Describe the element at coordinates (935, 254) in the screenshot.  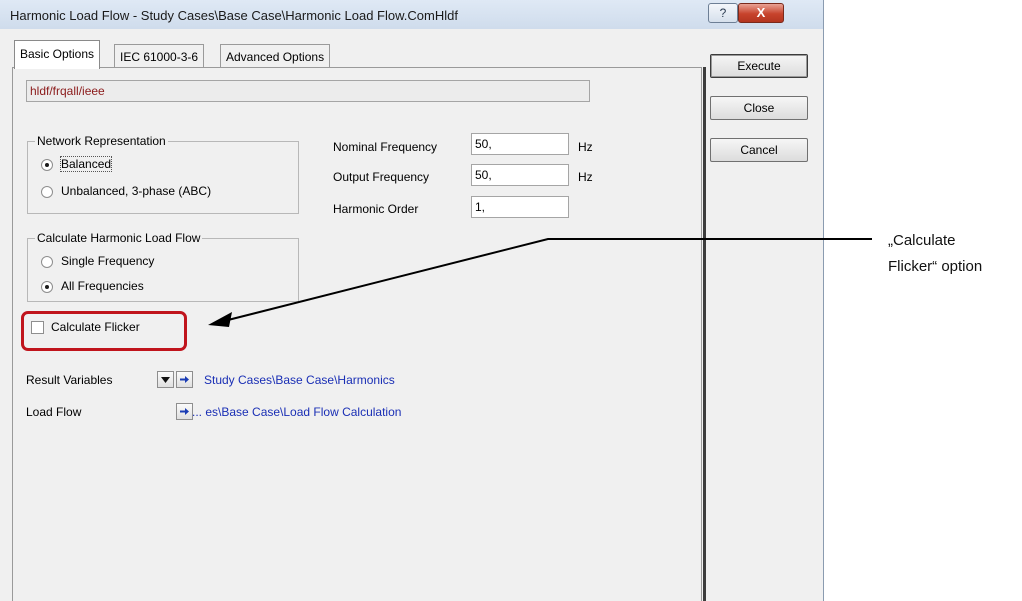
I see `annotation-text: „Calculate Flicker“ option` at that location.